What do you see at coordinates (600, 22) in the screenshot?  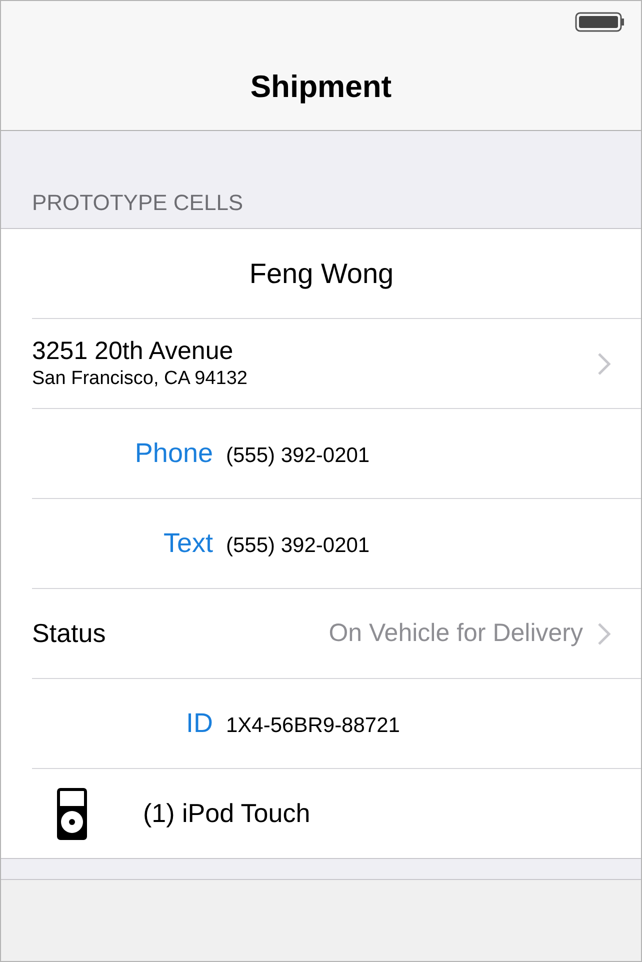 I see `battery-icon` at bounding box center [600, 22].